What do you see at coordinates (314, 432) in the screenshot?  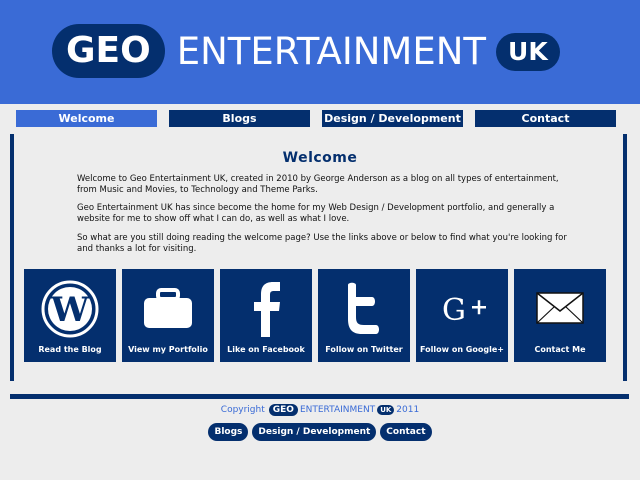 I see `footer-link-design-development: Design / Development` at bounding box center [314, 432].